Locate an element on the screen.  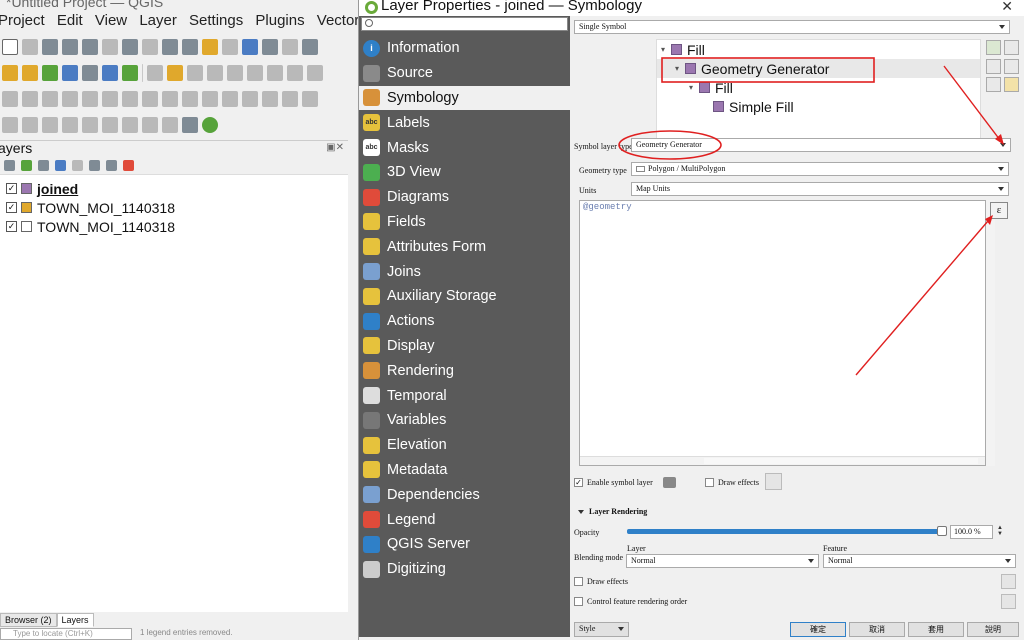
zoom-out-icon is located at coordinates (70, 47).